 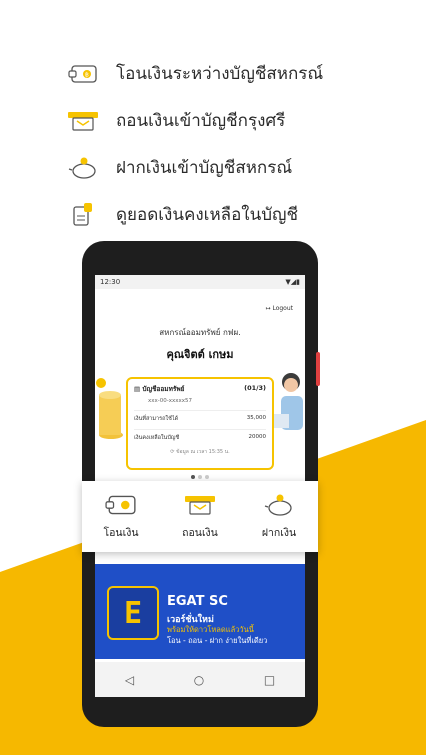 I want to click on balance-row: เงินคงเหลือในบัญชี 20000, so click(x=200, y=435).